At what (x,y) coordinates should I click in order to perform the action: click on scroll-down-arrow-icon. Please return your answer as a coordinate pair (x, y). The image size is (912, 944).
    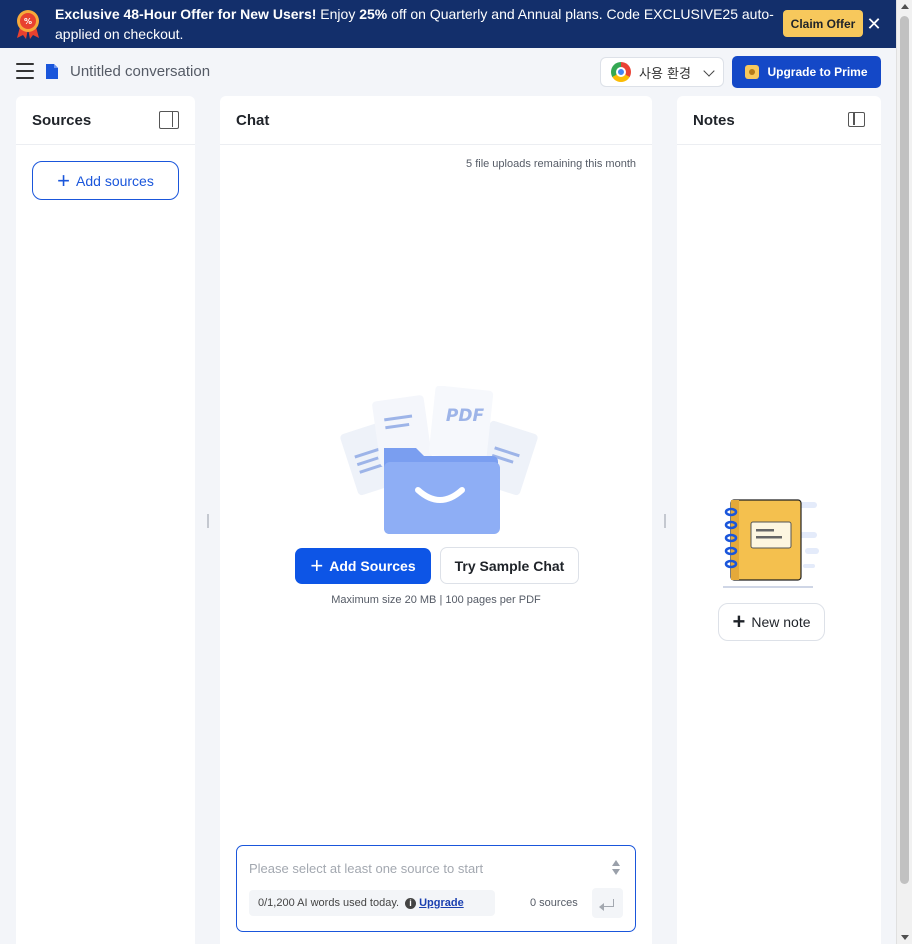
    Looking at the image, I should click on (905, 937).